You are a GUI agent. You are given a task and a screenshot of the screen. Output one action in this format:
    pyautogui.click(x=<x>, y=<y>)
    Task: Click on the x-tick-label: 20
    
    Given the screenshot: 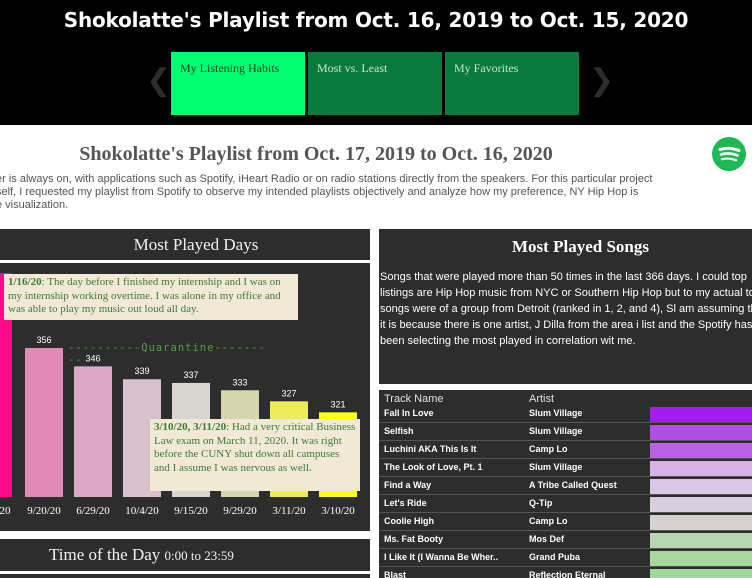 What is the action you would take?
    pyautogui.click(x=5, y=511)
    